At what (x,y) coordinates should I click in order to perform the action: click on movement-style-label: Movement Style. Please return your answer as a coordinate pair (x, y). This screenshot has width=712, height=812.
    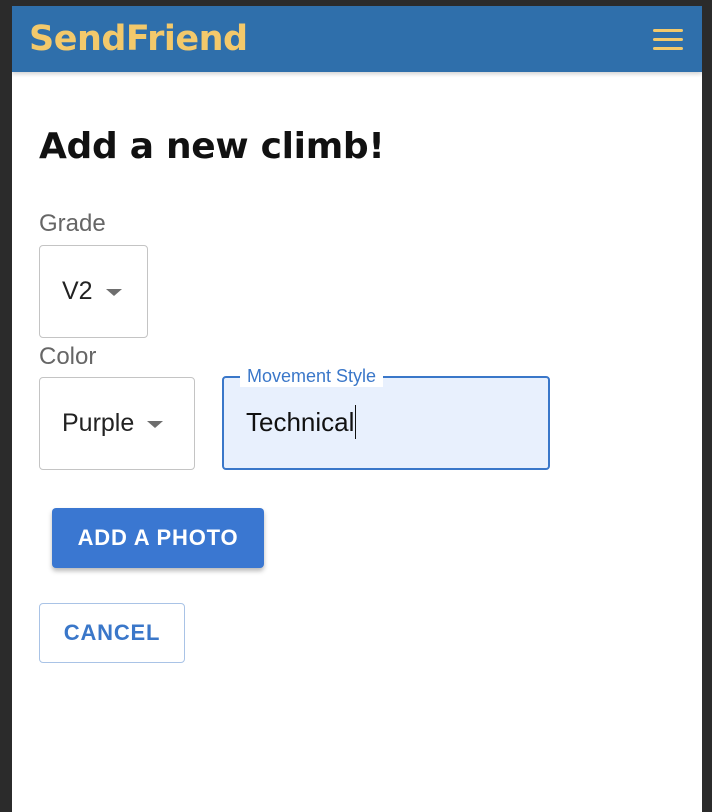
    Looking at the image, I should click on (312, 376).